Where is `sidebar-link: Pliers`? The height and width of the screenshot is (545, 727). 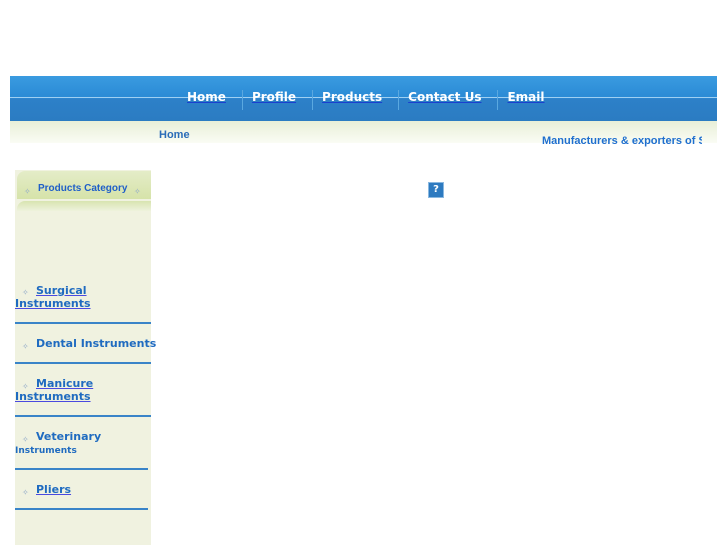
sidebar-link: Pliers is located at coordinates (53, 489).